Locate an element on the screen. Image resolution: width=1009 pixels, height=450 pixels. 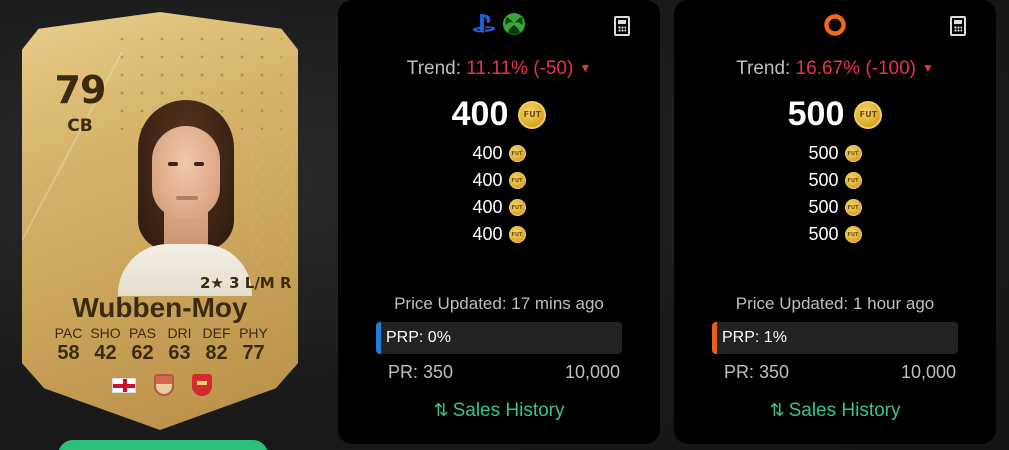
action-button is located at coordinates (163, 445).